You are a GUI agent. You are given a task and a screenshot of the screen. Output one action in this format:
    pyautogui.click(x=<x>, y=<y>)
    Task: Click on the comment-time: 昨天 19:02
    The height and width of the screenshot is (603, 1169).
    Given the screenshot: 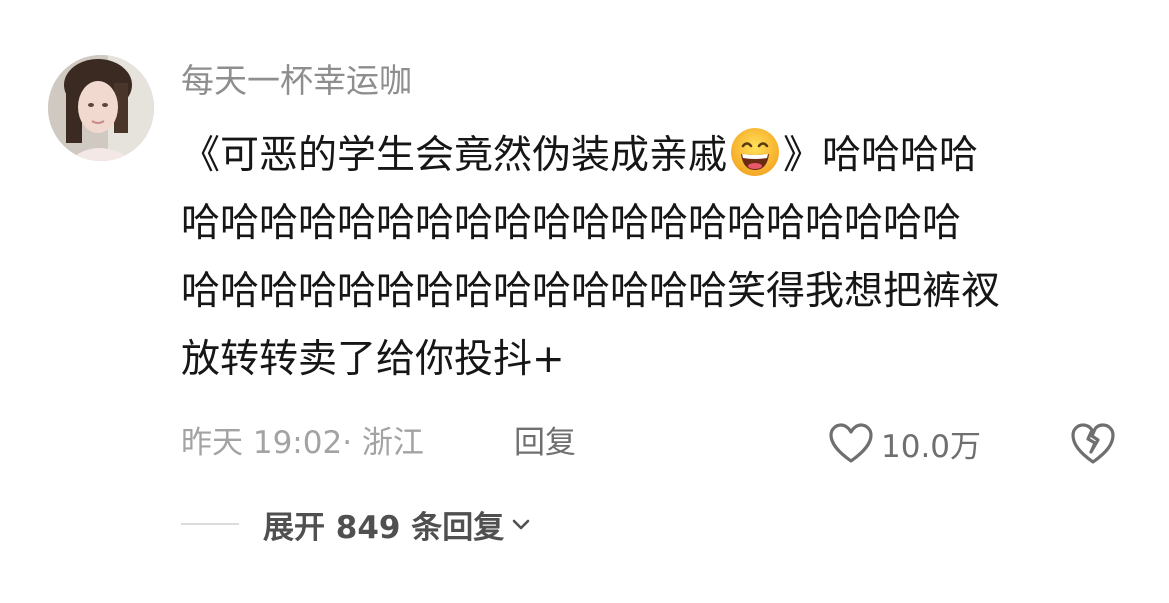 What is the action you would take?
    pyautogui.click(x=262, y=443)
    